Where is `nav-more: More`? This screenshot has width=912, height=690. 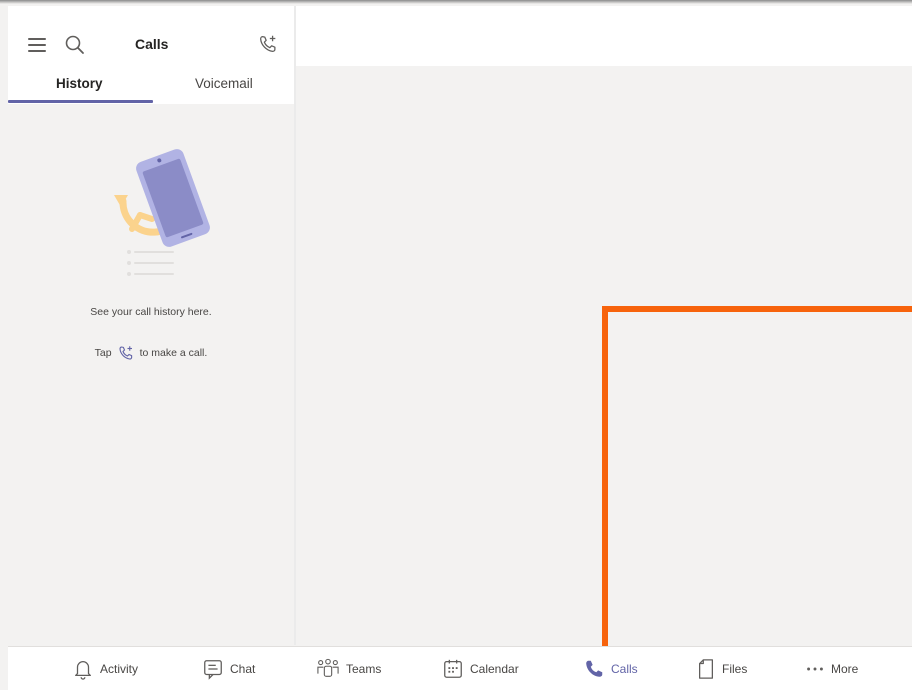
nav-more: More is located at coordinates (831, 669).